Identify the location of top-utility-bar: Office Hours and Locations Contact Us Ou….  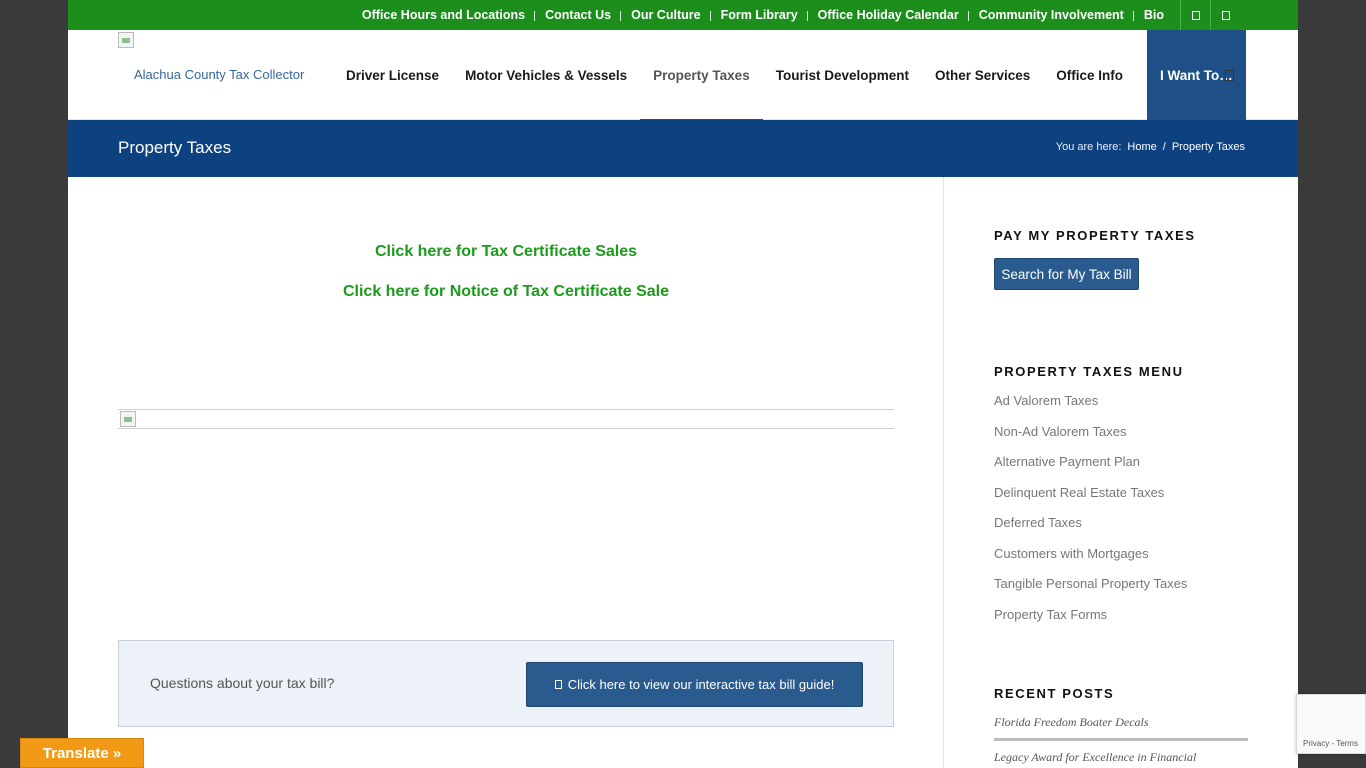
(683, 15).